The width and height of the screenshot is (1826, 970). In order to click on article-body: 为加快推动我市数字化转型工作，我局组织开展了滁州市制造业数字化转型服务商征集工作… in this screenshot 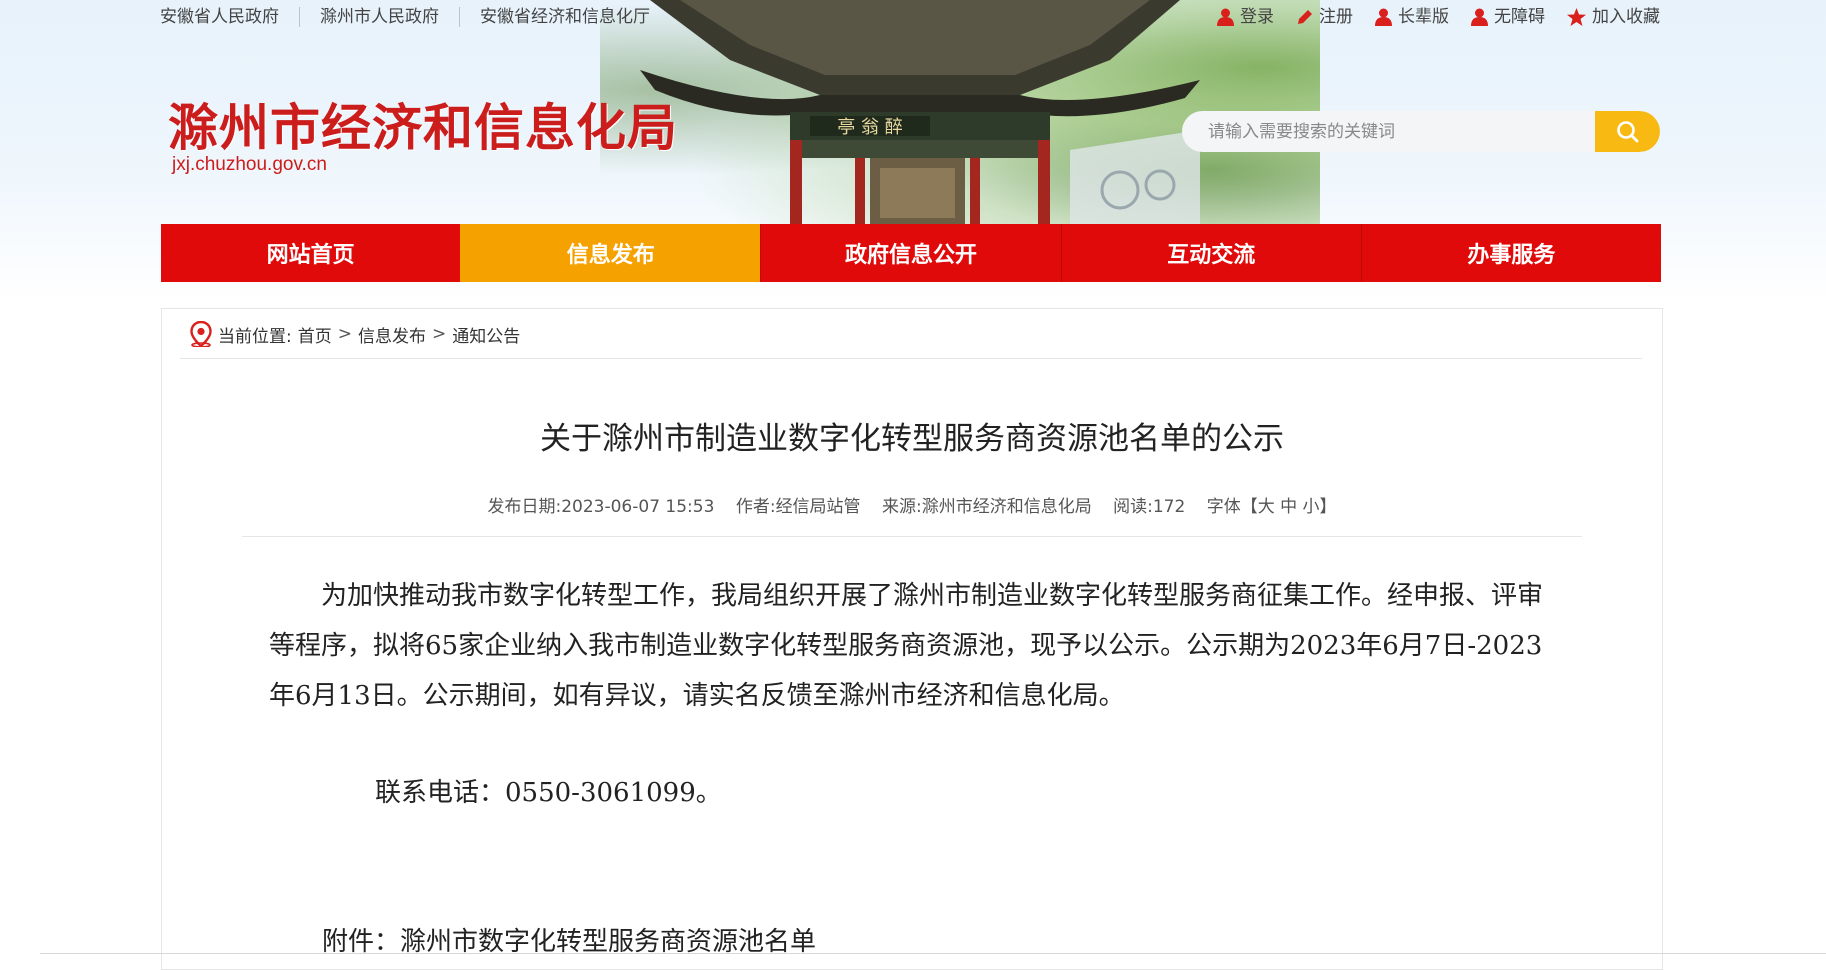, I will do `click(906, 646)`.